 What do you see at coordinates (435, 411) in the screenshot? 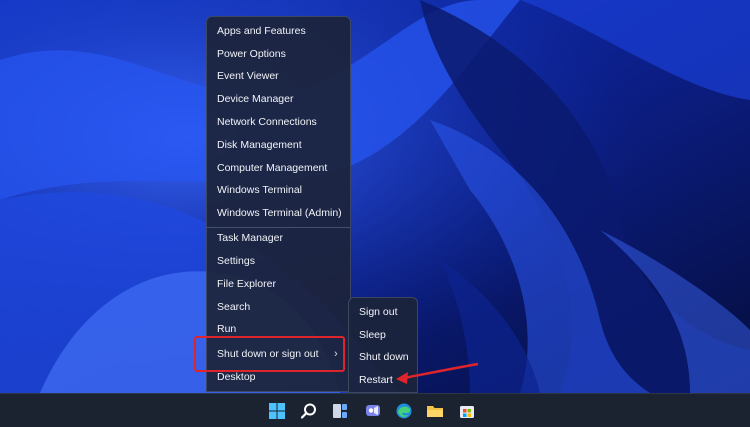
I see `file-explorer-icon` at bounding box center [435, 411].